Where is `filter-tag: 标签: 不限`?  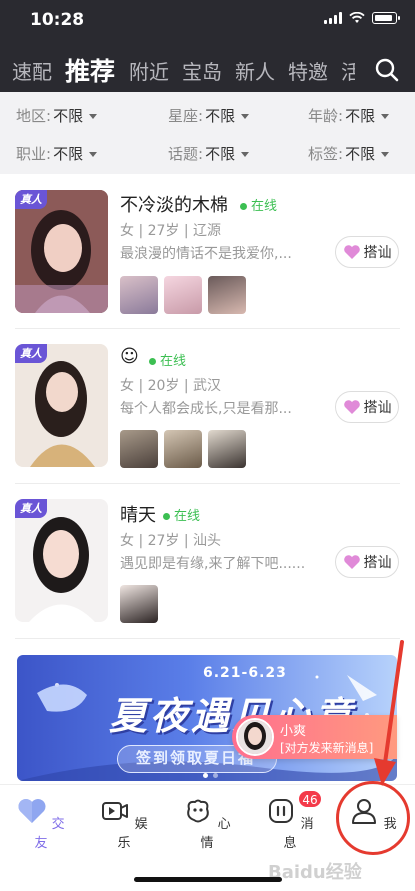 filter-tag: 标签: 不限 is located at coordinates (349, 153).